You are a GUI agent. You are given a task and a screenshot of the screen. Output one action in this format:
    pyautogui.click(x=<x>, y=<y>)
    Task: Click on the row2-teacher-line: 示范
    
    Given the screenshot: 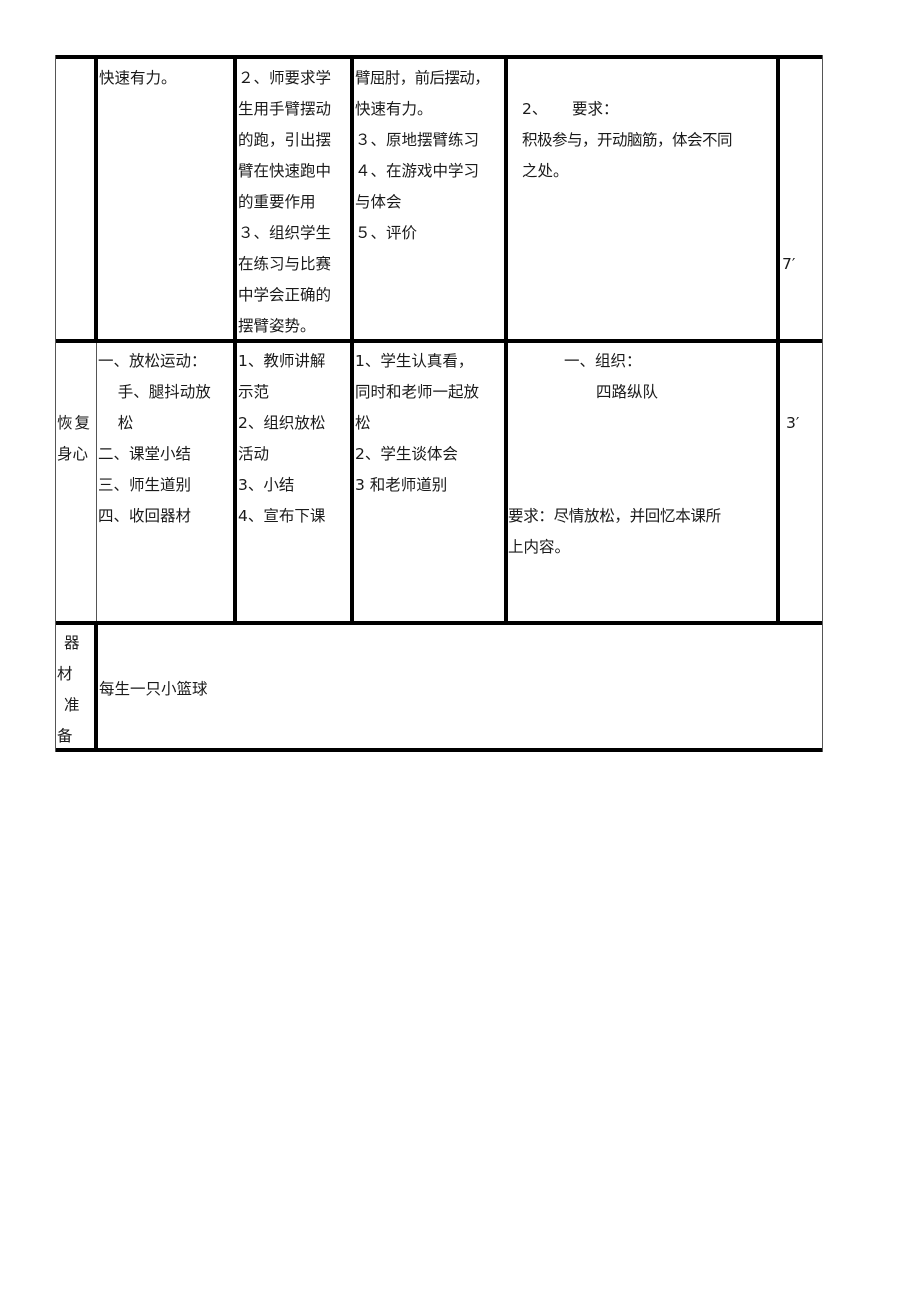 What is the action you would take?
    pyautogui.click(x=254, y=392)
    